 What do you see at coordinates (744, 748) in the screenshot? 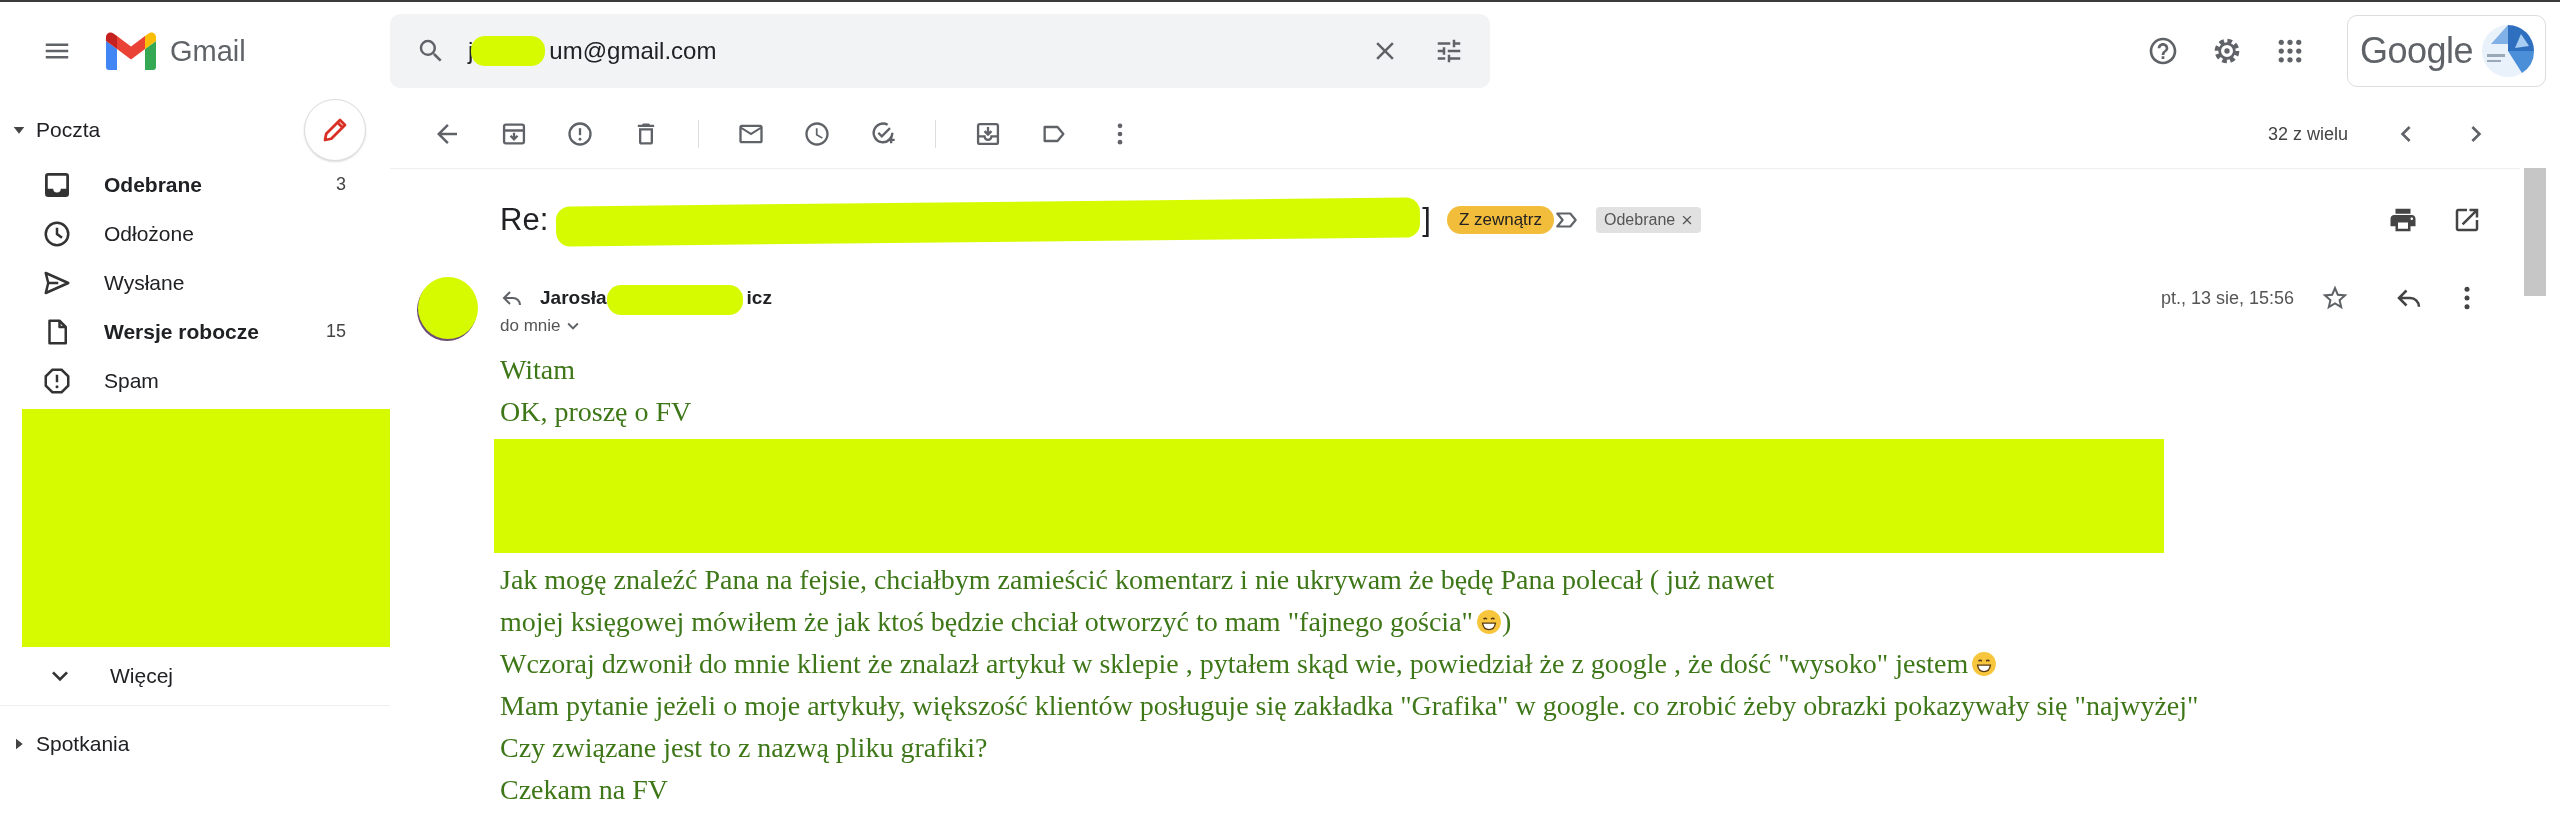
I see `body-text: Czy związane jest to z nazwą pliku grafiki?` at bounding box center [744, 748].